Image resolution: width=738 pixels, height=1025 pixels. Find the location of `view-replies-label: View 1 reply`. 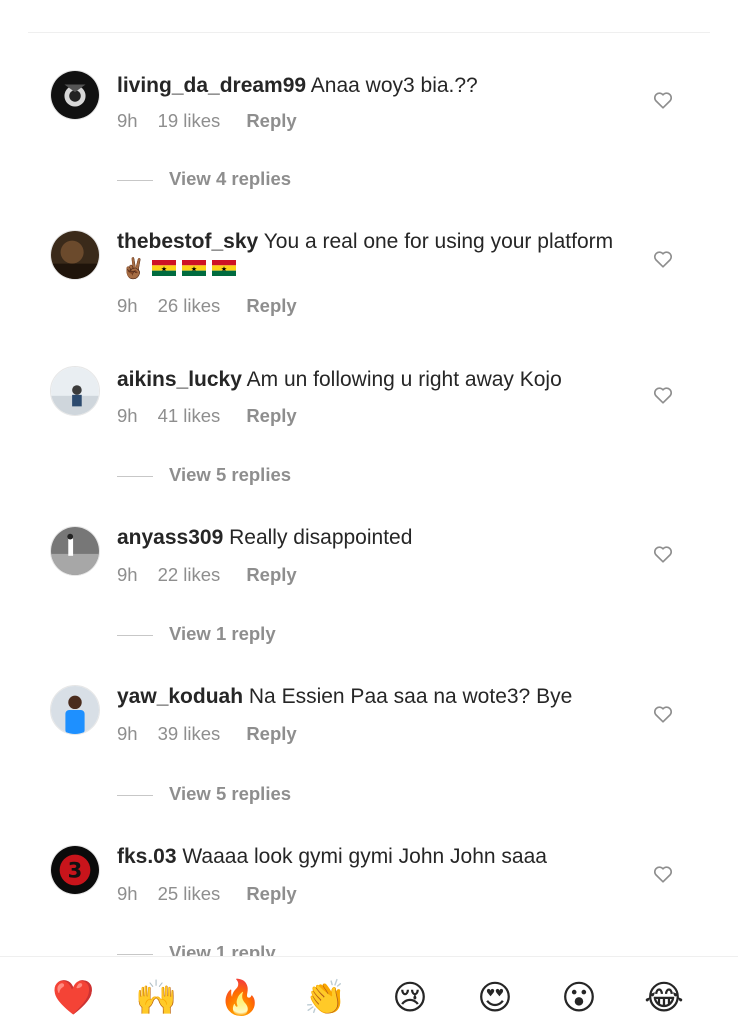

view-replies-label: View 1 reply is located at coordinates (222, 633).